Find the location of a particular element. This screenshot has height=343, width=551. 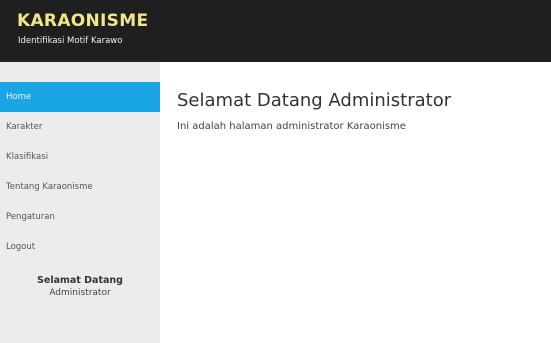

sidebar-item-label: Klasifikasi is located at coordinates (27, 157).